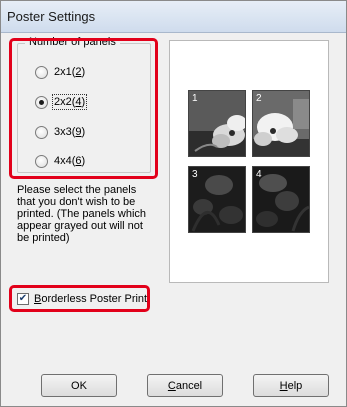  Describe the element at coordinates (281, 199) in the screenshot. I see `preview-panel-4: 4` at that location.